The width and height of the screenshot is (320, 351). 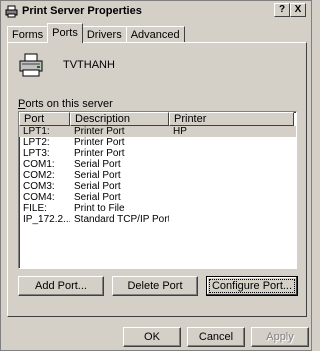 I want to click on port-cell: LPT3:, so click(x=36, y=153).